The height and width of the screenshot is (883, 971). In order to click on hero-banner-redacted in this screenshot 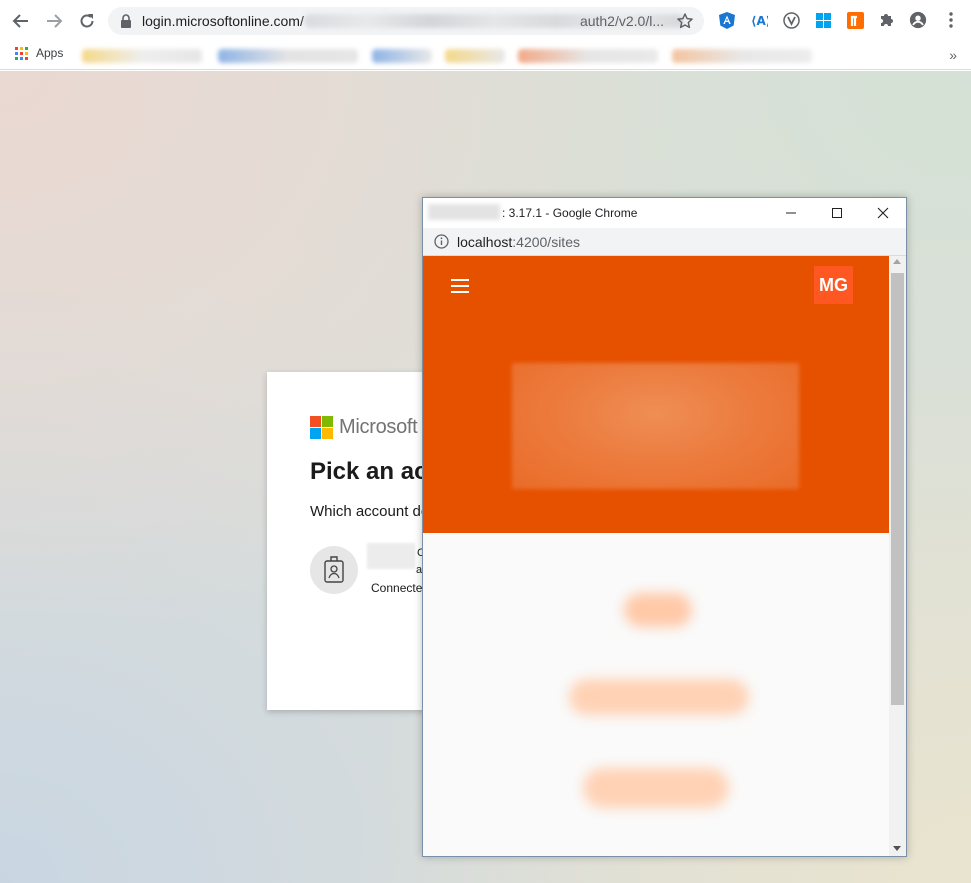, I will do `click(655, 426)`.